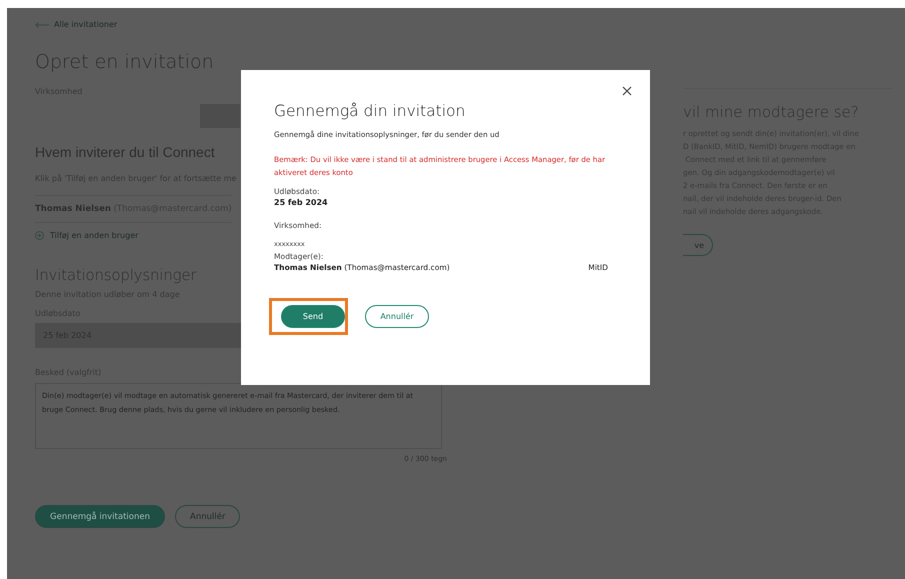 The image size is (905, 579). Describe the element at coordinates (698, 245) in the screenshot. I see `partial-button: ve` at that location.